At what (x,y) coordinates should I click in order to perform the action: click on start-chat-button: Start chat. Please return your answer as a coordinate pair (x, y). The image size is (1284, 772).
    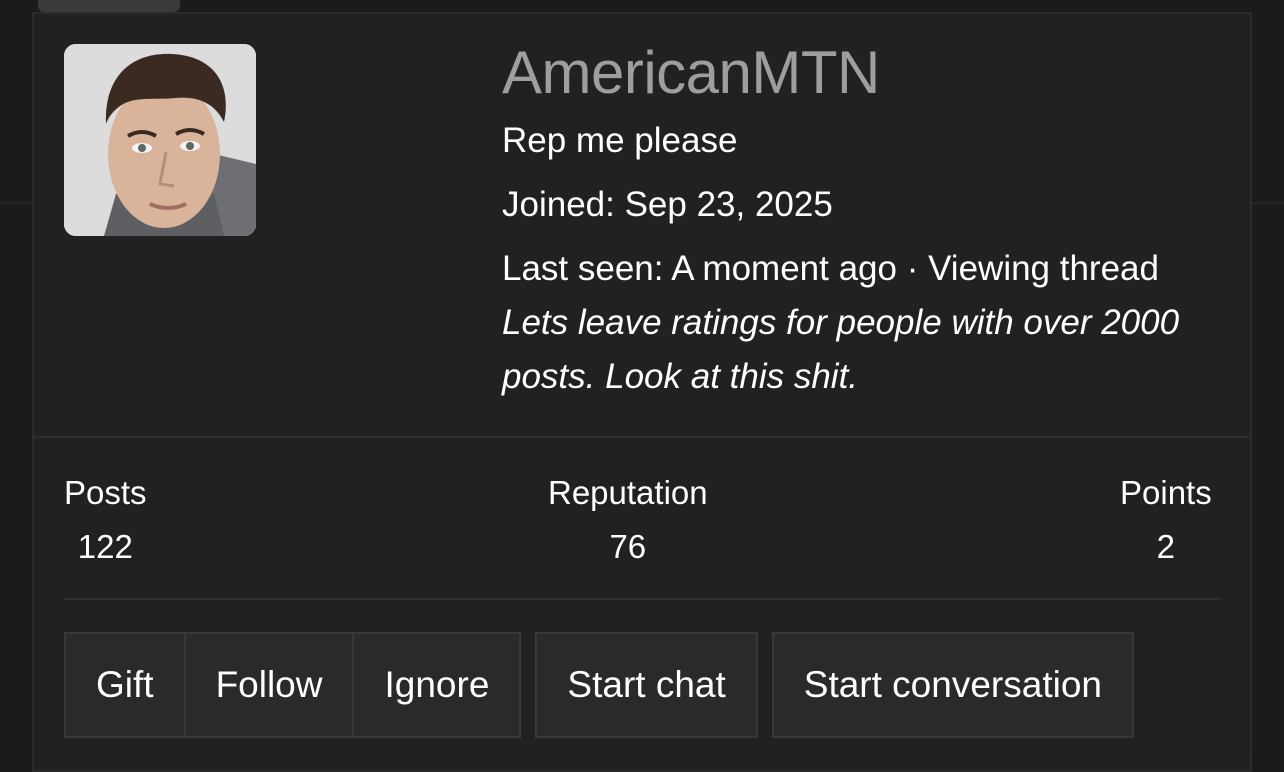
    Looking at the image, I should click on (646, 685).